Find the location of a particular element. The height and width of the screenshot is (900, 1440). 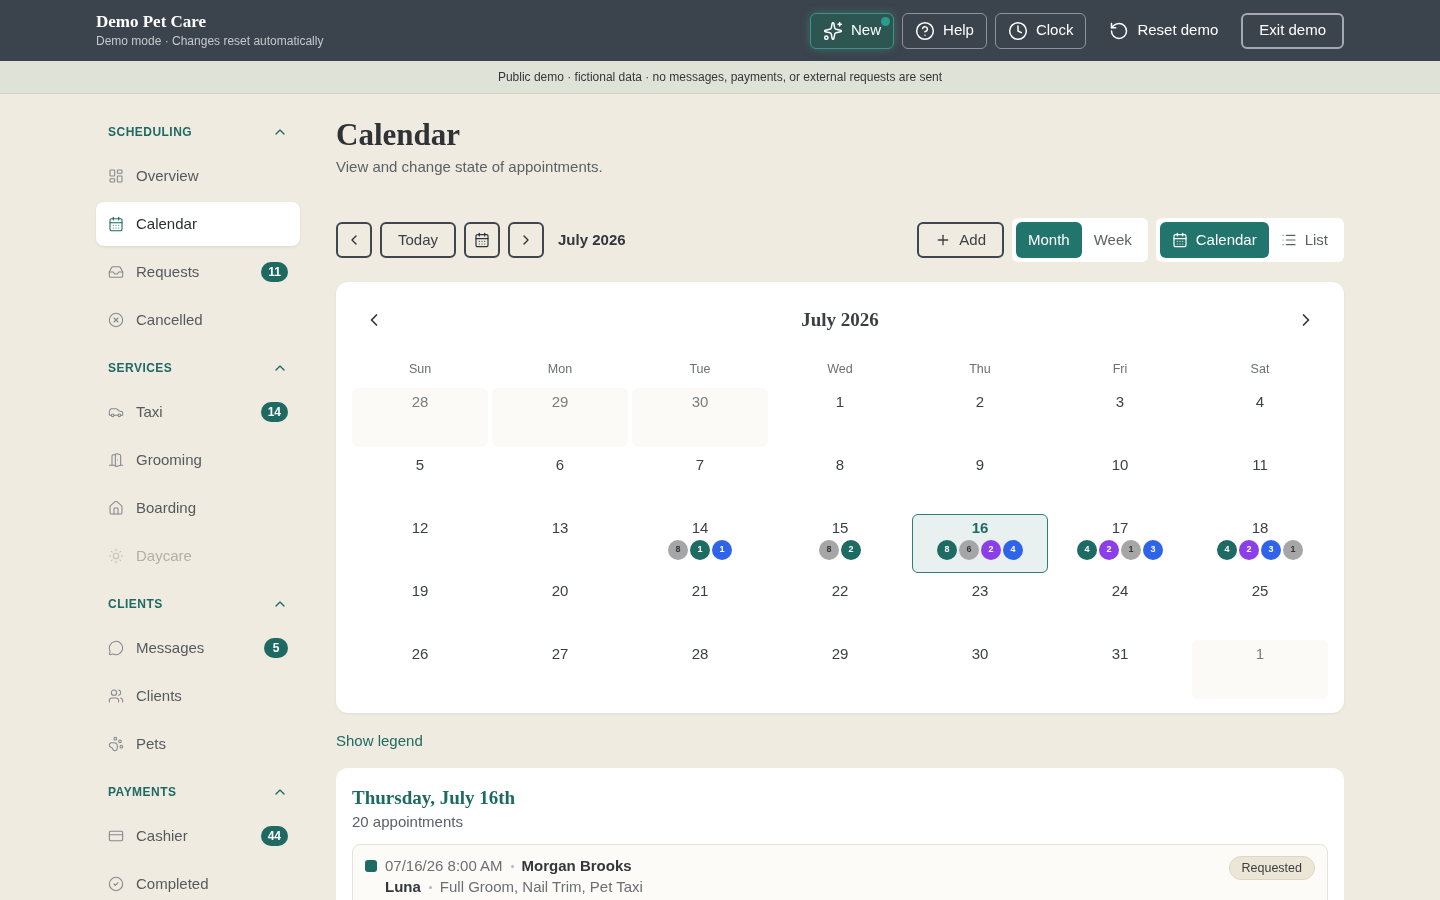

speech-bubble-icon is located at coordinates (116, 648).